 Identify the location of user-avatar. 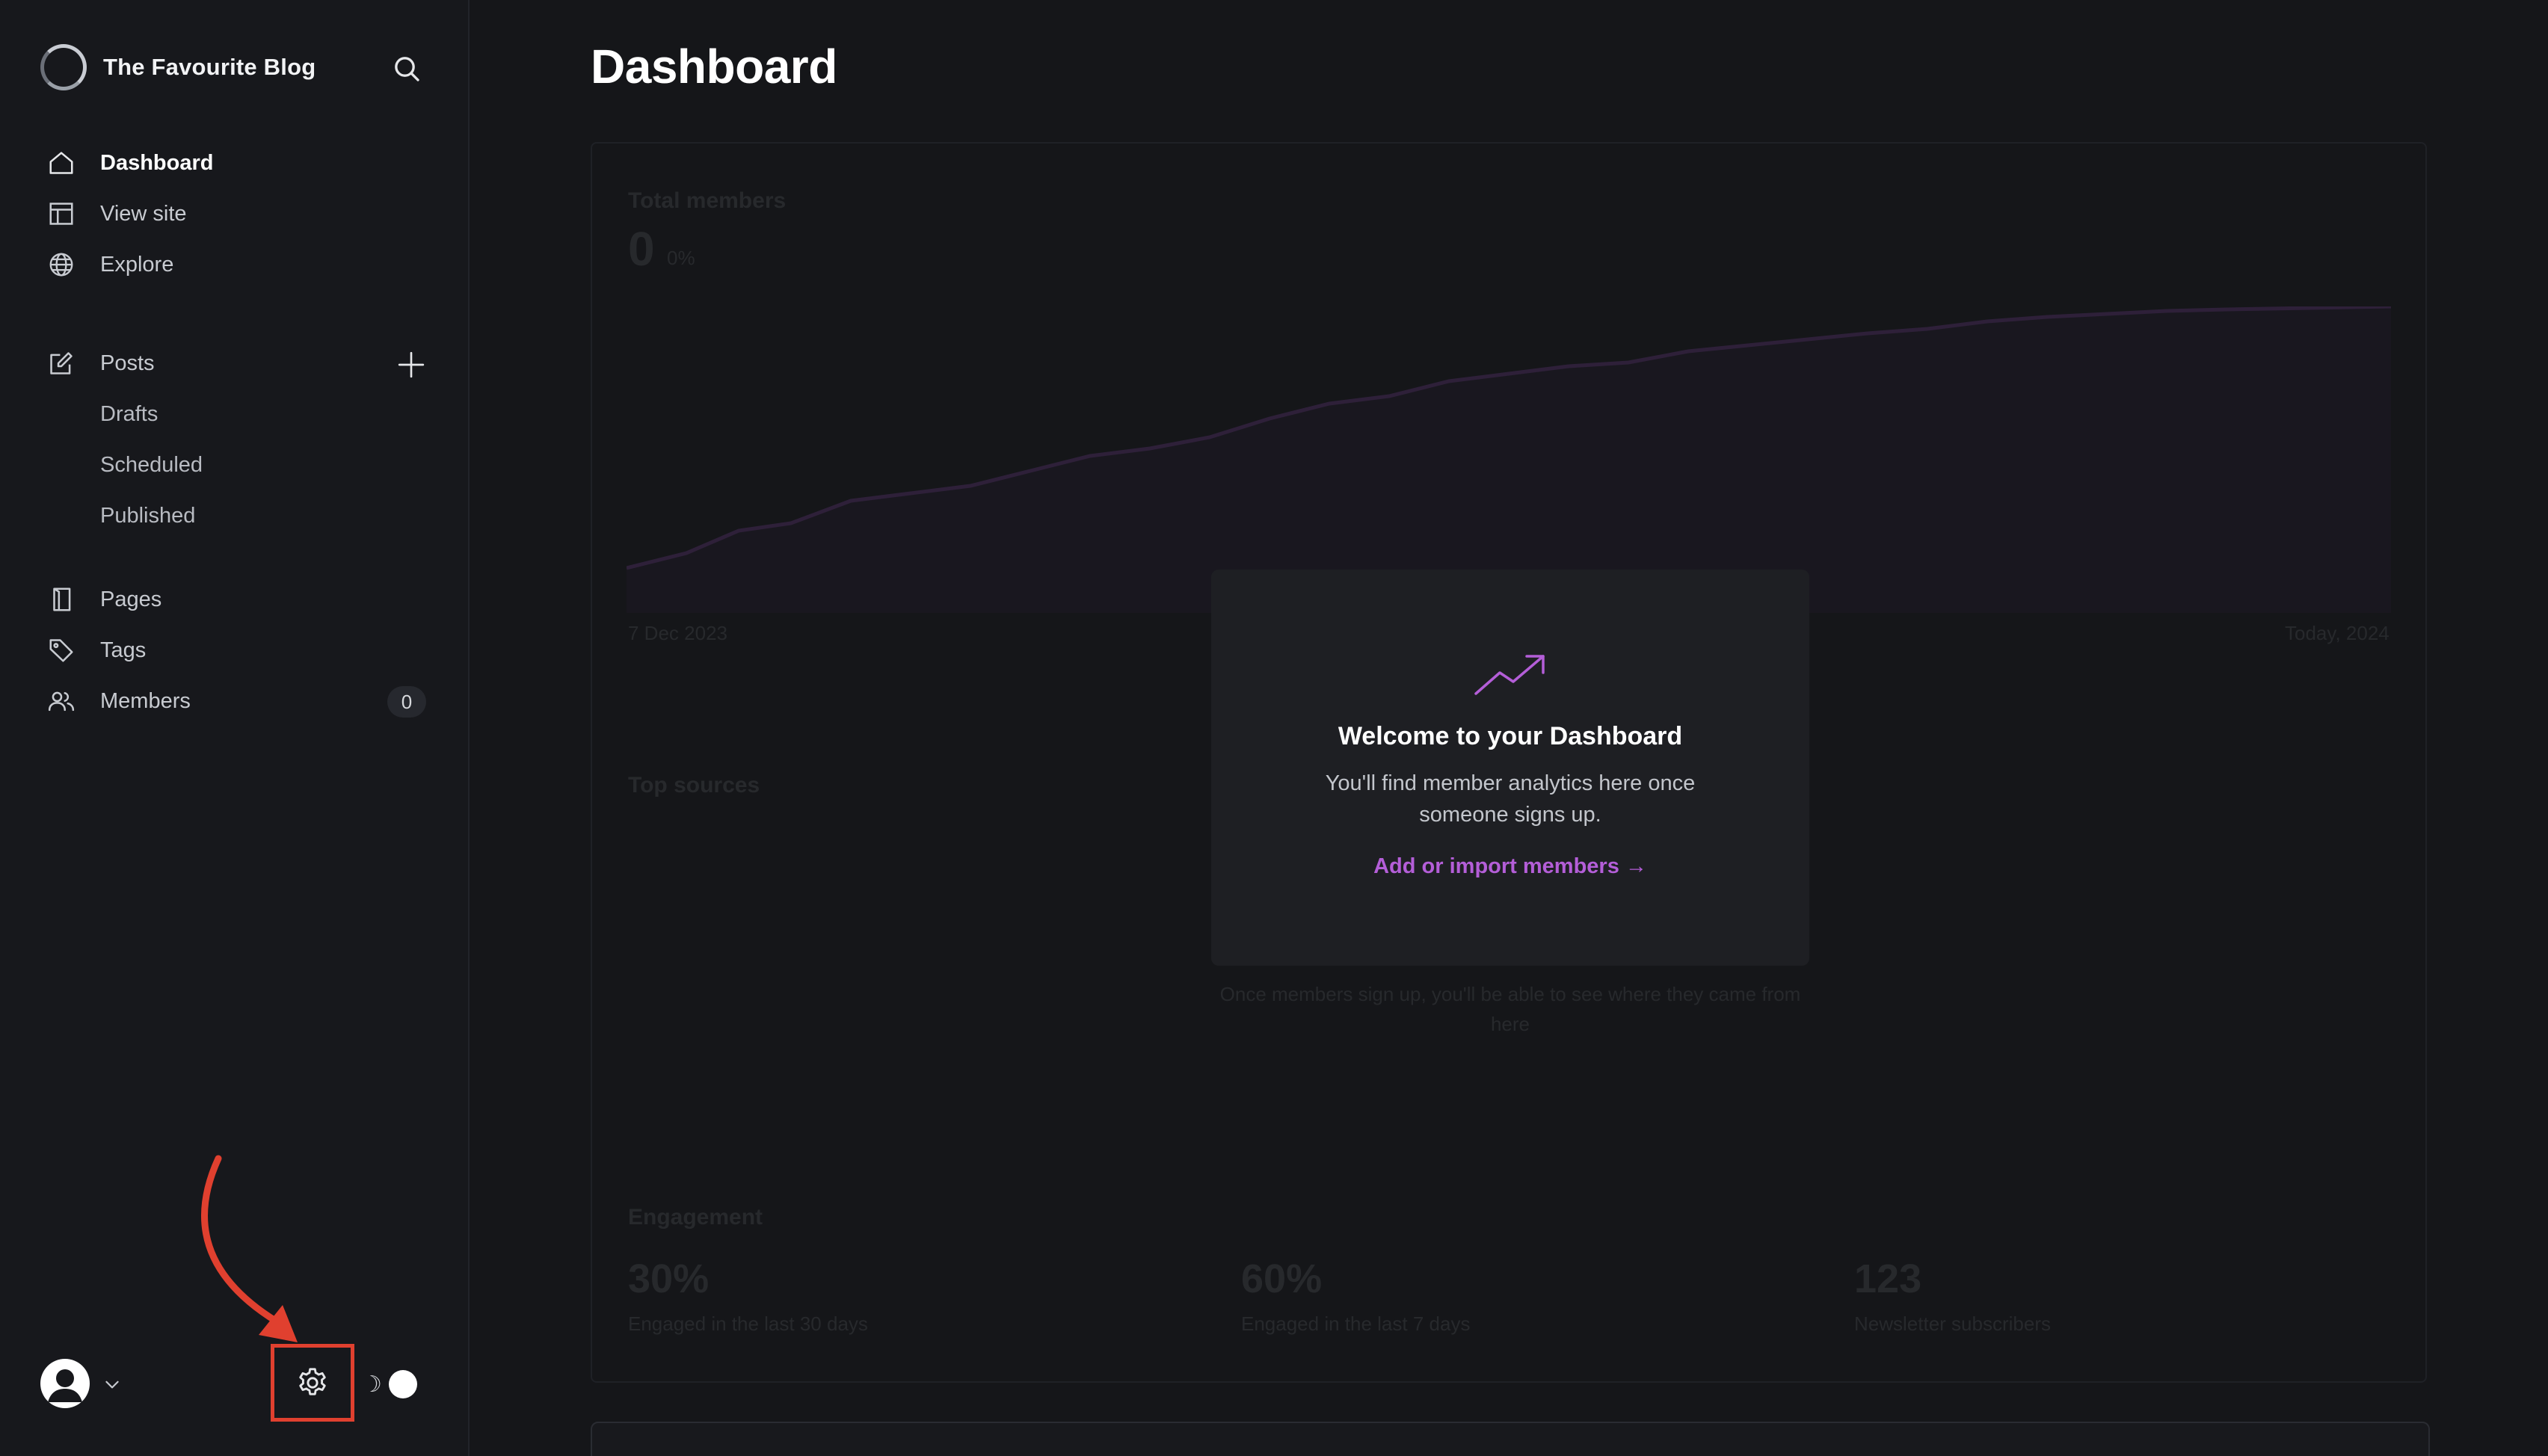
(65, 1383).